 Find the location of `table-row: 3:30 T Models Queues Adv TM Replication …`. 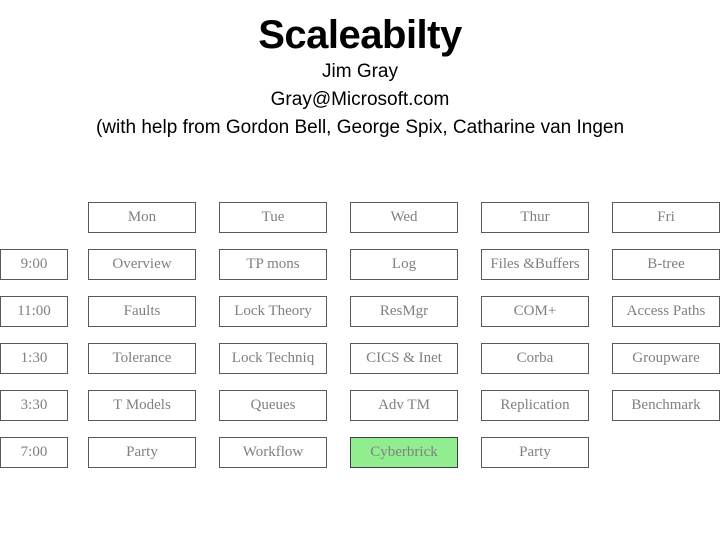

table-row: 3:30 T Models Queues Adv TM Replication … is located at coordinates (360, 405).